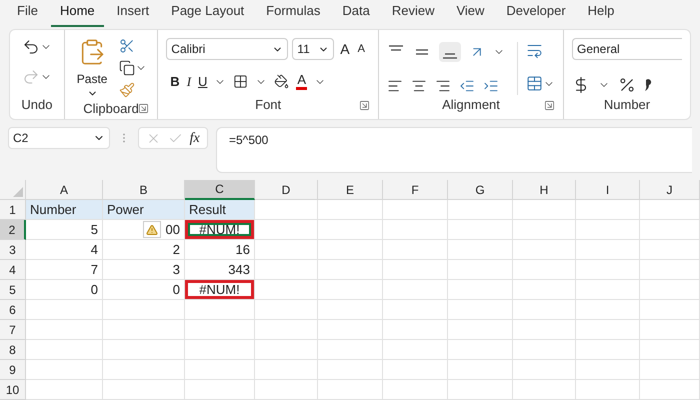  What do you see at coordinates (286, 190) in the screenshot?
I see `column-header: D` at bounding box center [286, 190].